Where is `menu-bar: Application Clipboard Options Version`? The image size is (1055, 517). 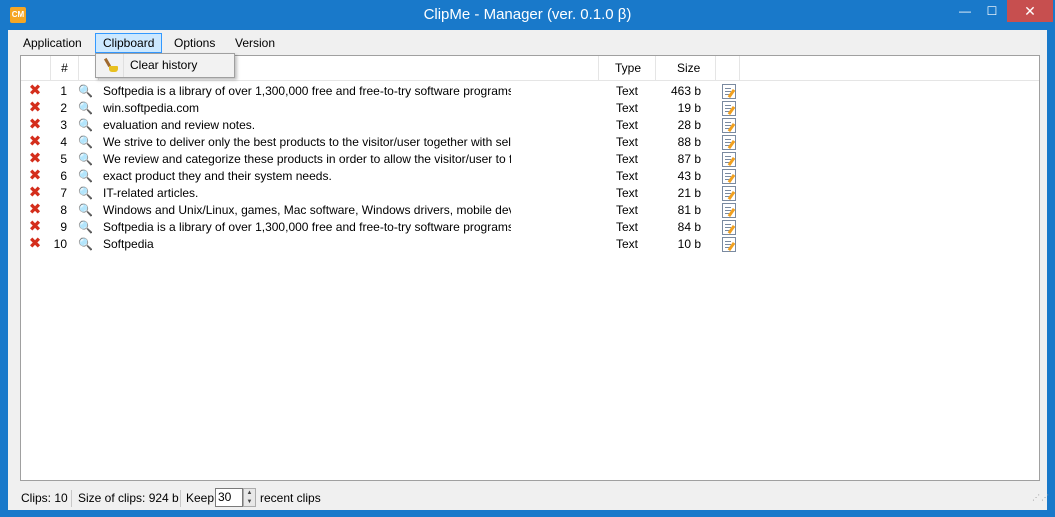 menu-bar: Application Clipboard Options Version is located at coordinates (527, 43).